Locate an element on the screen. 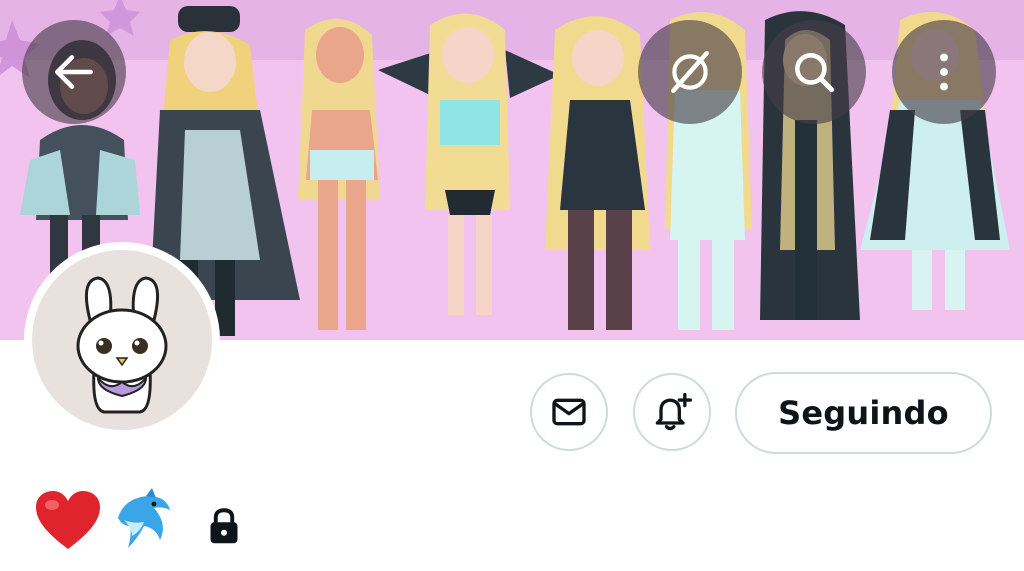  more-options-button is located at coordinates (944, 72).